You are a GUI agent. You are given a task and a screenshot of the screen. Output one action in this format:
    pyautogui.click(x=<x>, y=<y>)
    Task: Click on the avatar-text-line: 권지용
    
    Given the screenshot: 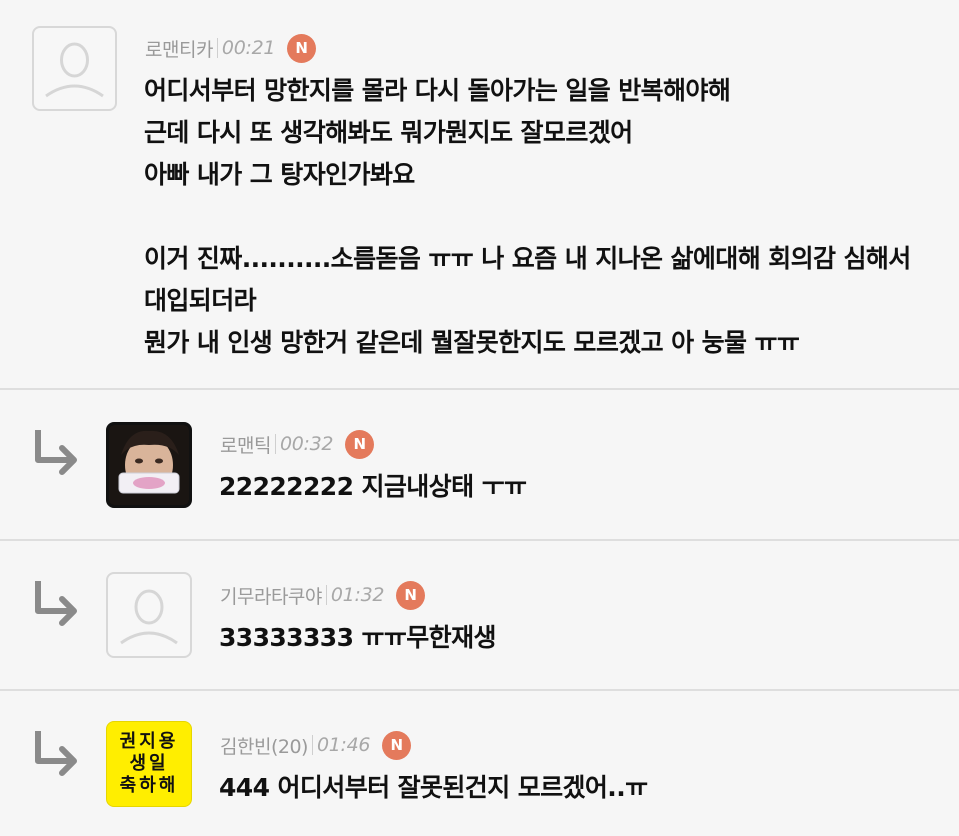 What is the action you would take?
    pyautogui.click(x=149, y=741)
    